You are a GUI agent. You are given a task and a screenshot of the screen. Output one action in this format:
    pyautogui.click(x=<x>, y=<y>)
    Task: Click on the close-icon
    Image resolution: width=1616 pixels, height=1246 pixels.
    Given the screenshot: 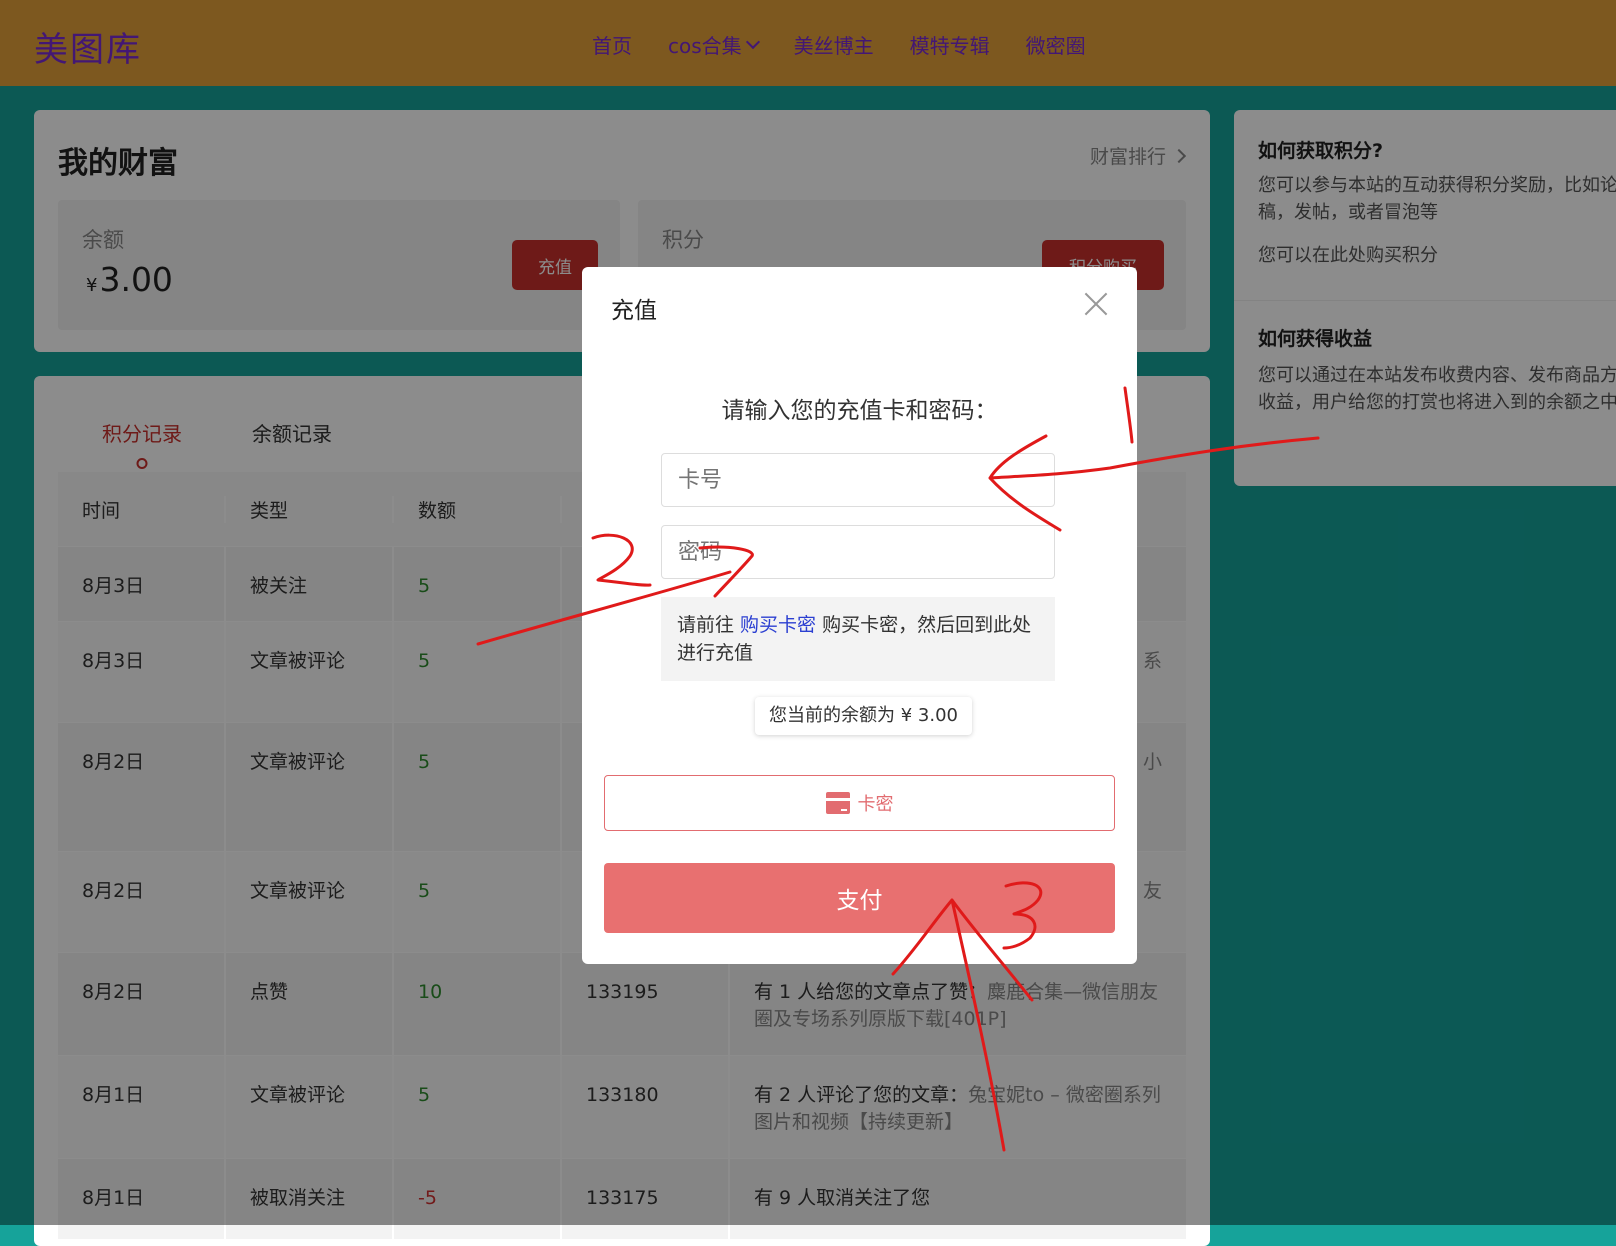 What is the action you would take?
    pyautogui.click(x=1096, y=304)
    